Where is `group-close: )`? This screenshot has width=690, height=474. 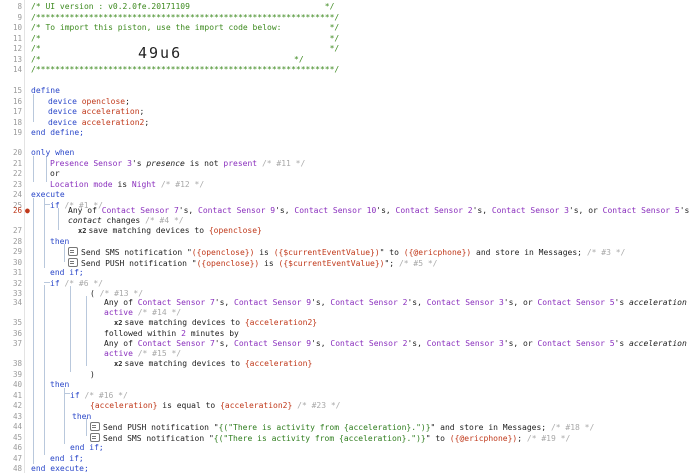 group-close: ) is located at coordinates (92, 375).